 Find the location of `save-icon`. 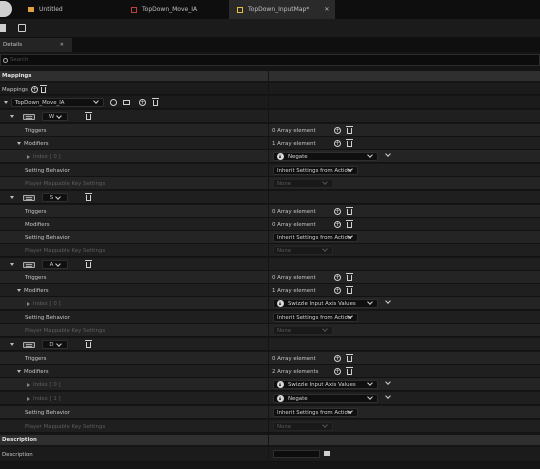

save-icon is located at coordinates (3, 28).